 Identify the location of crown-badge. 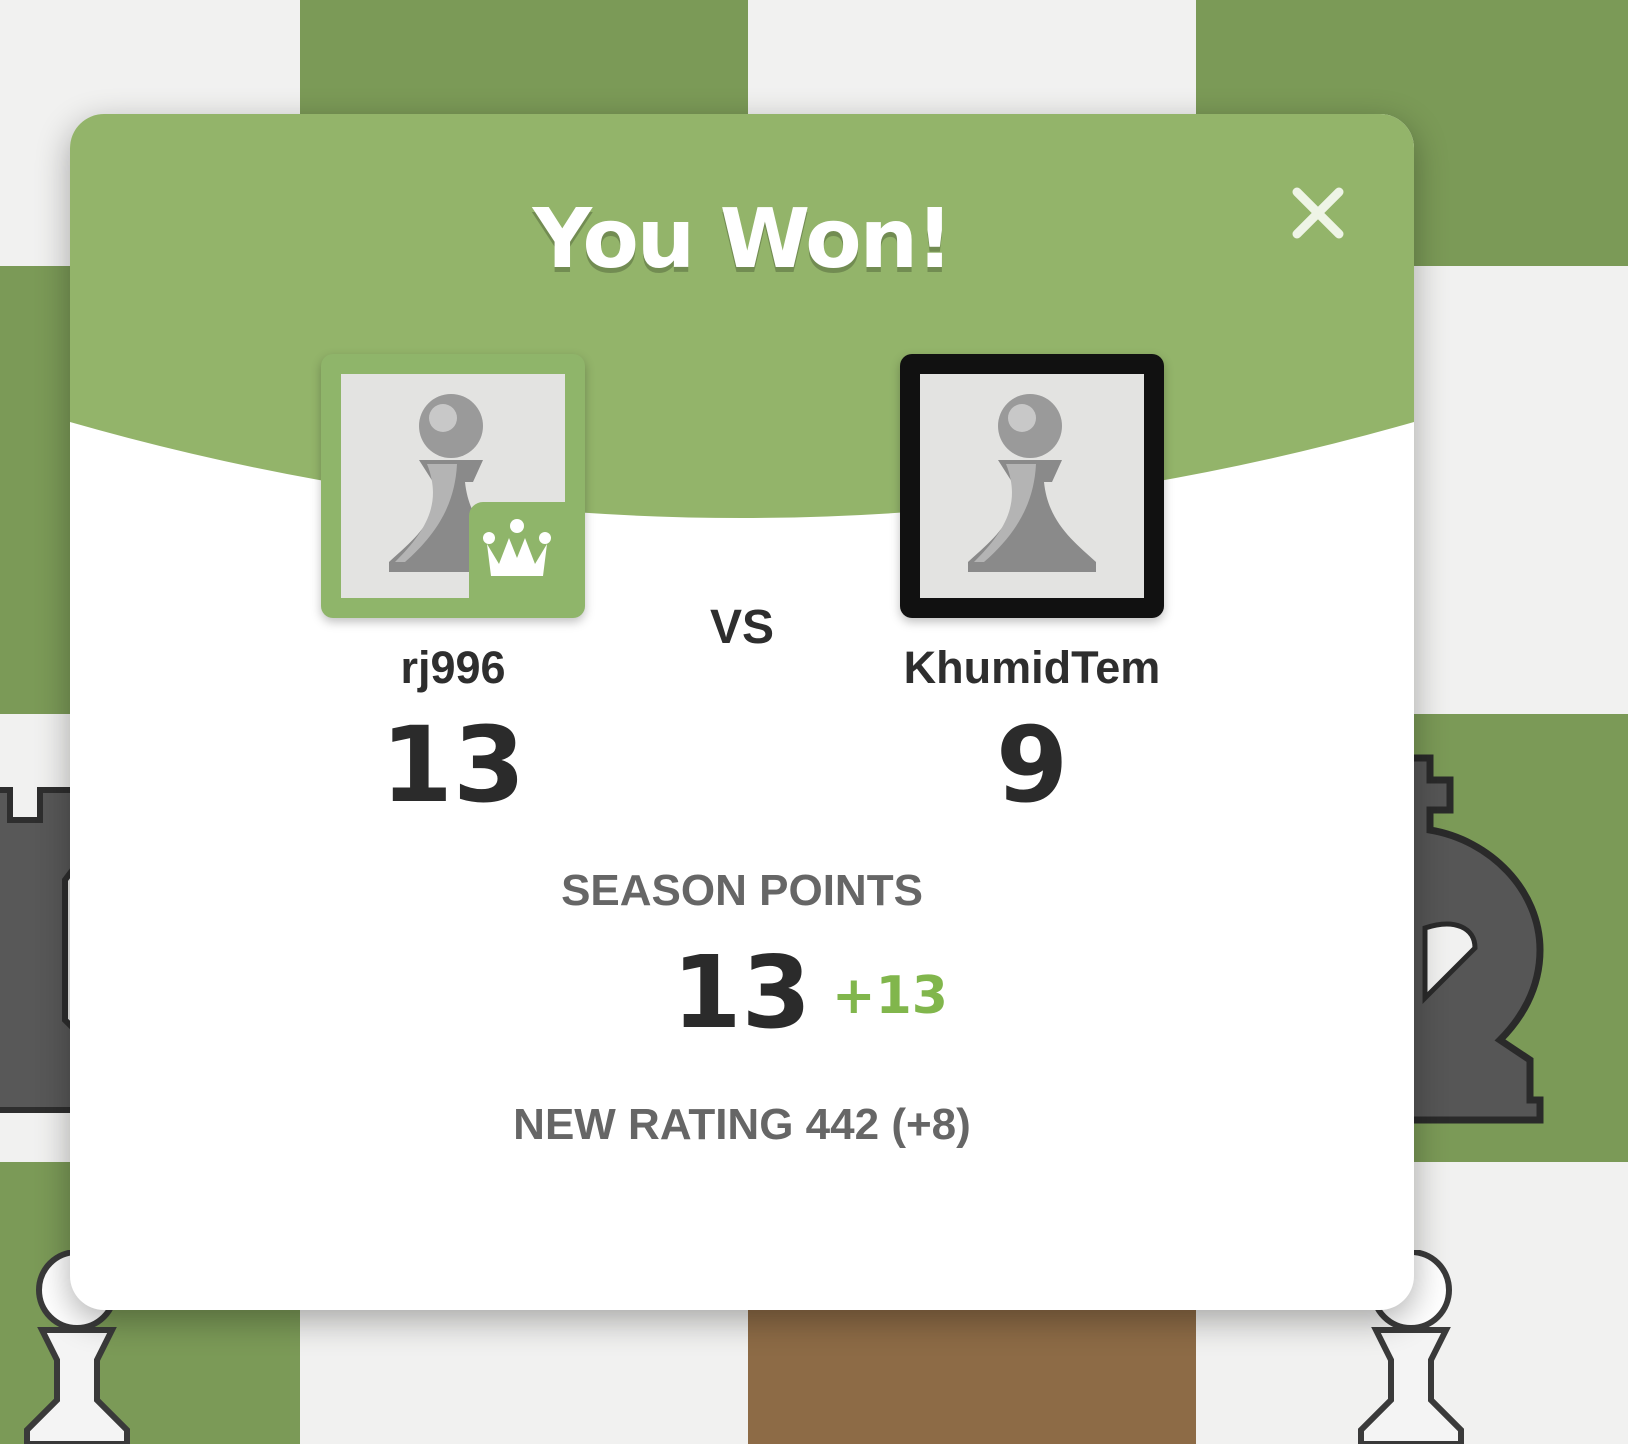
(517, 550).